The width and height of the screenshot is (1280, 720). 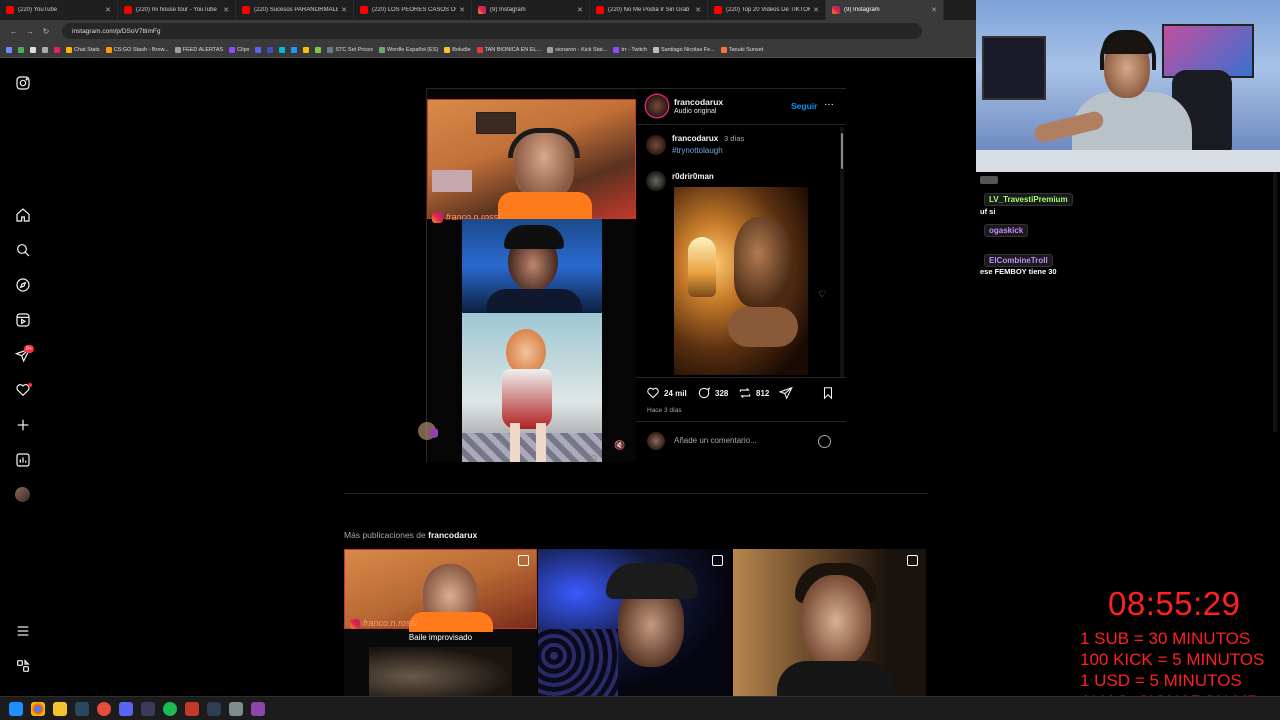 I want to click on browser-tab: (220) mi house tour - YouTube ✕, so click(x=177, y=10).